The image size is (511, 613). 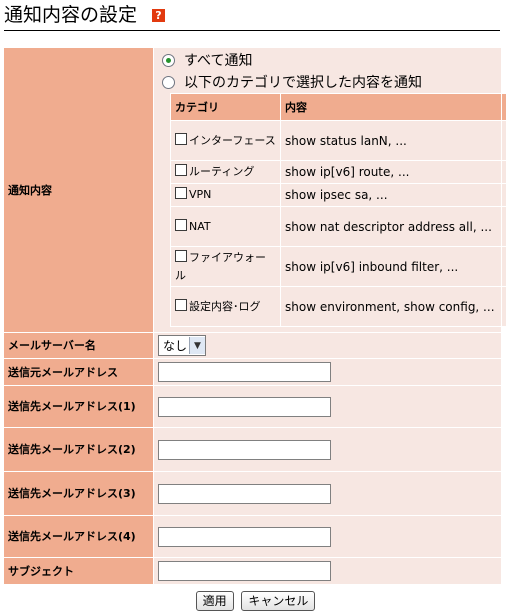 I want to click on checkbox-vpn, so click(x=181, y=193).